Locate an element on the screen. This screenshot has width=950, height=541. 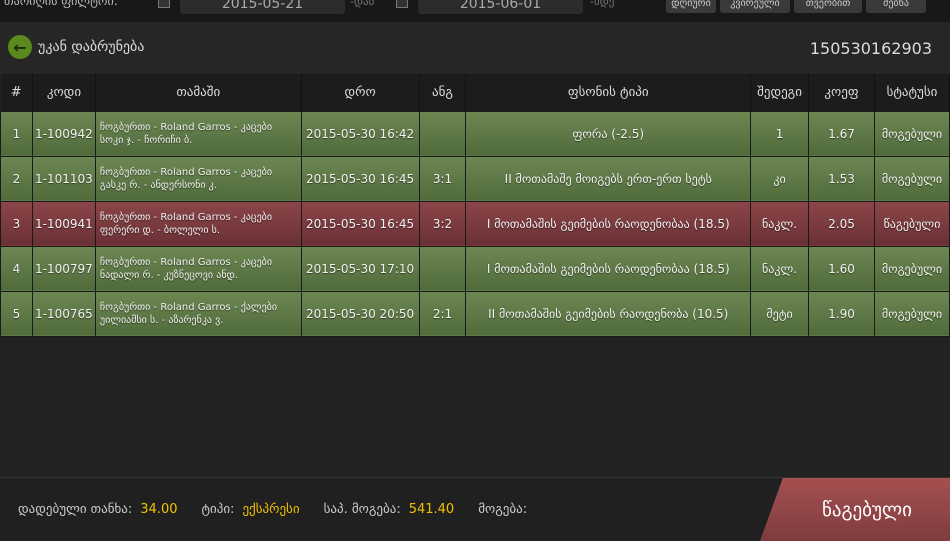
bet-code: 1-100765 is located at coordinates (63, 313).